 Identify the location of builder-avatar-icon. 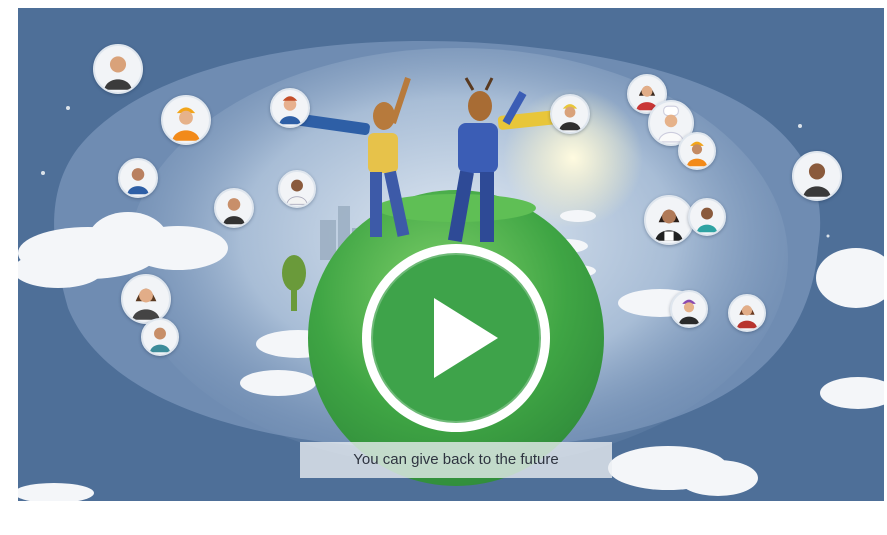
(697, 151).